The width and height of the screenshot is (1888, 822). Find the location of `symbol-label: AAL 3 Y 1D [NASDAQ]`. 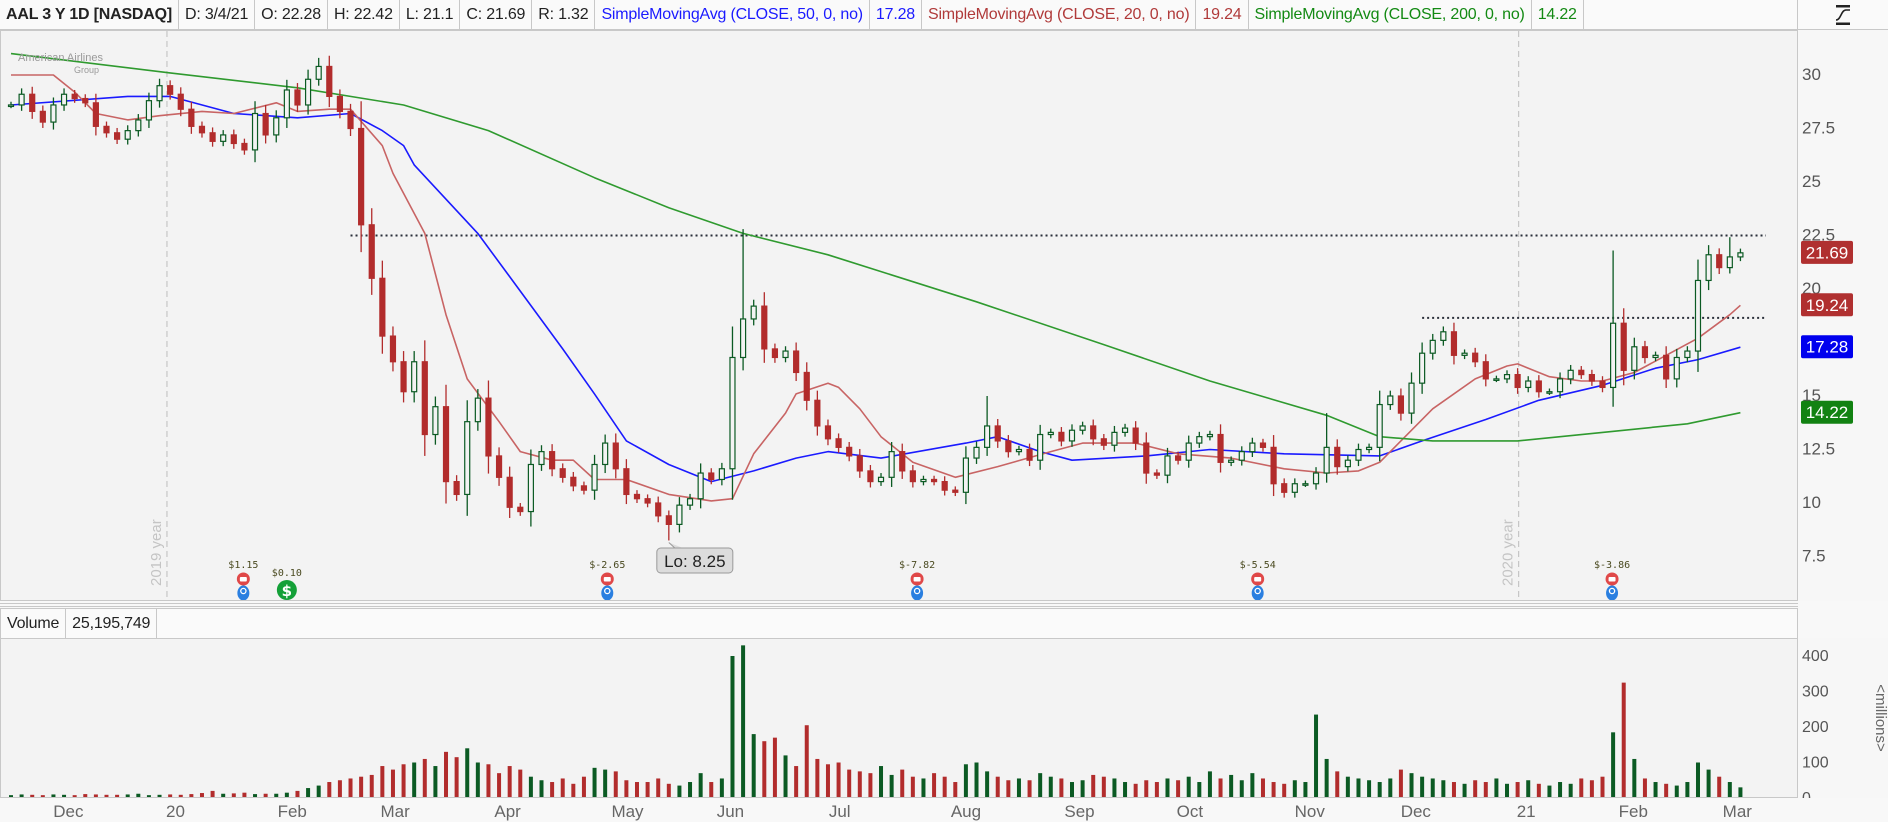

symbol-label: AAL 3 Y 1D [NASDAQ] is located at coordinates (90, 14).